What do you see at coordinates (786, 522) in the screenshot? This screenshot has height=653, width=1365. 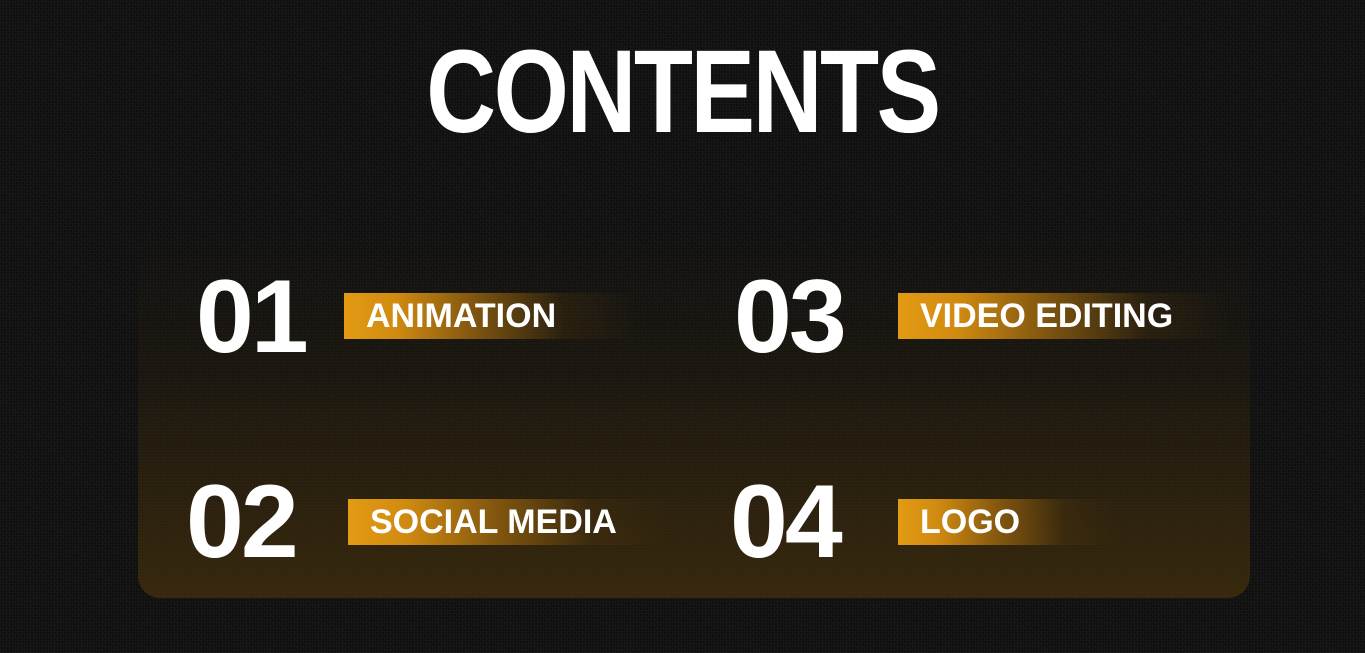 I see `item-number: 04` at bounding box center [786, 522].